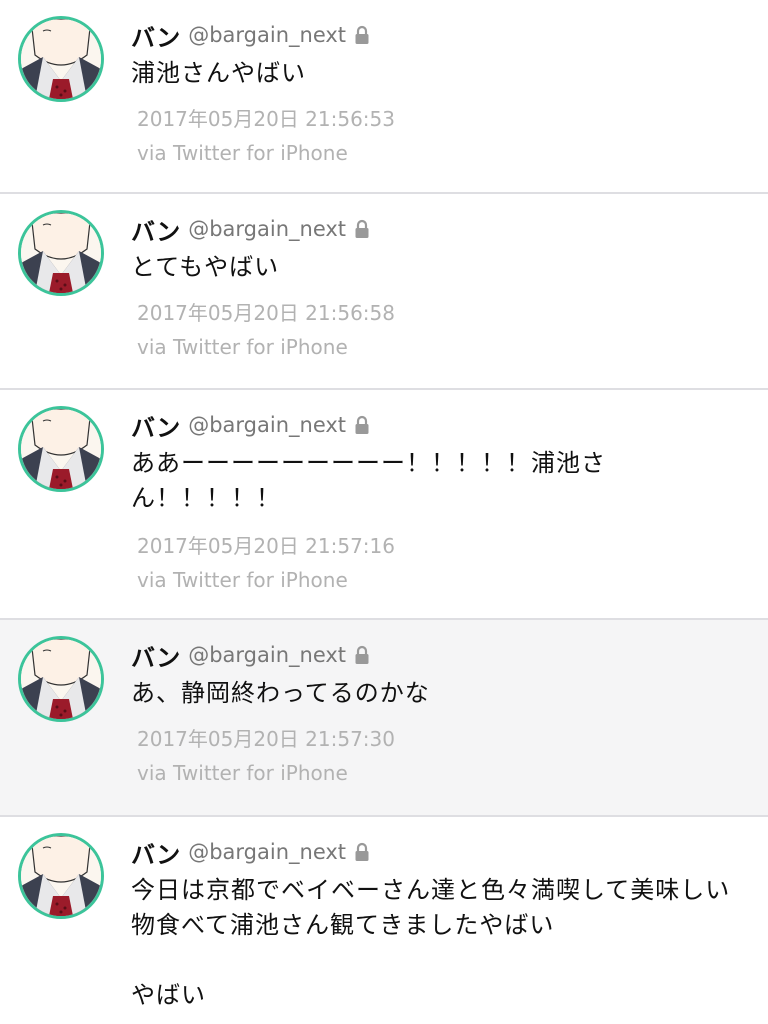 The image size is (768, 1024). I want to click on tweet-text: ああーーーーーーーーー！！！！！浦池さん！！！！！, so click(368, 480).